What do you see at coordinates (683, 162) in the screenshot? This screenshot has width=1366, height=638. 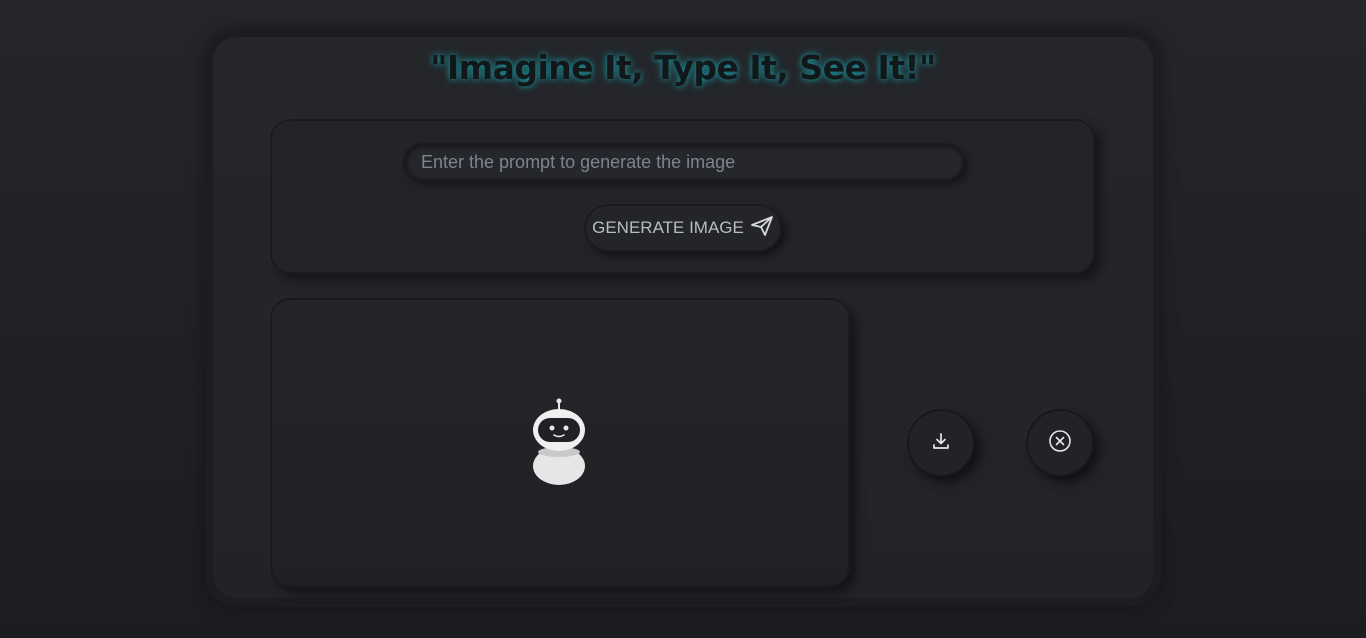 I see `prompt-input` at bounding box center [683, 162].